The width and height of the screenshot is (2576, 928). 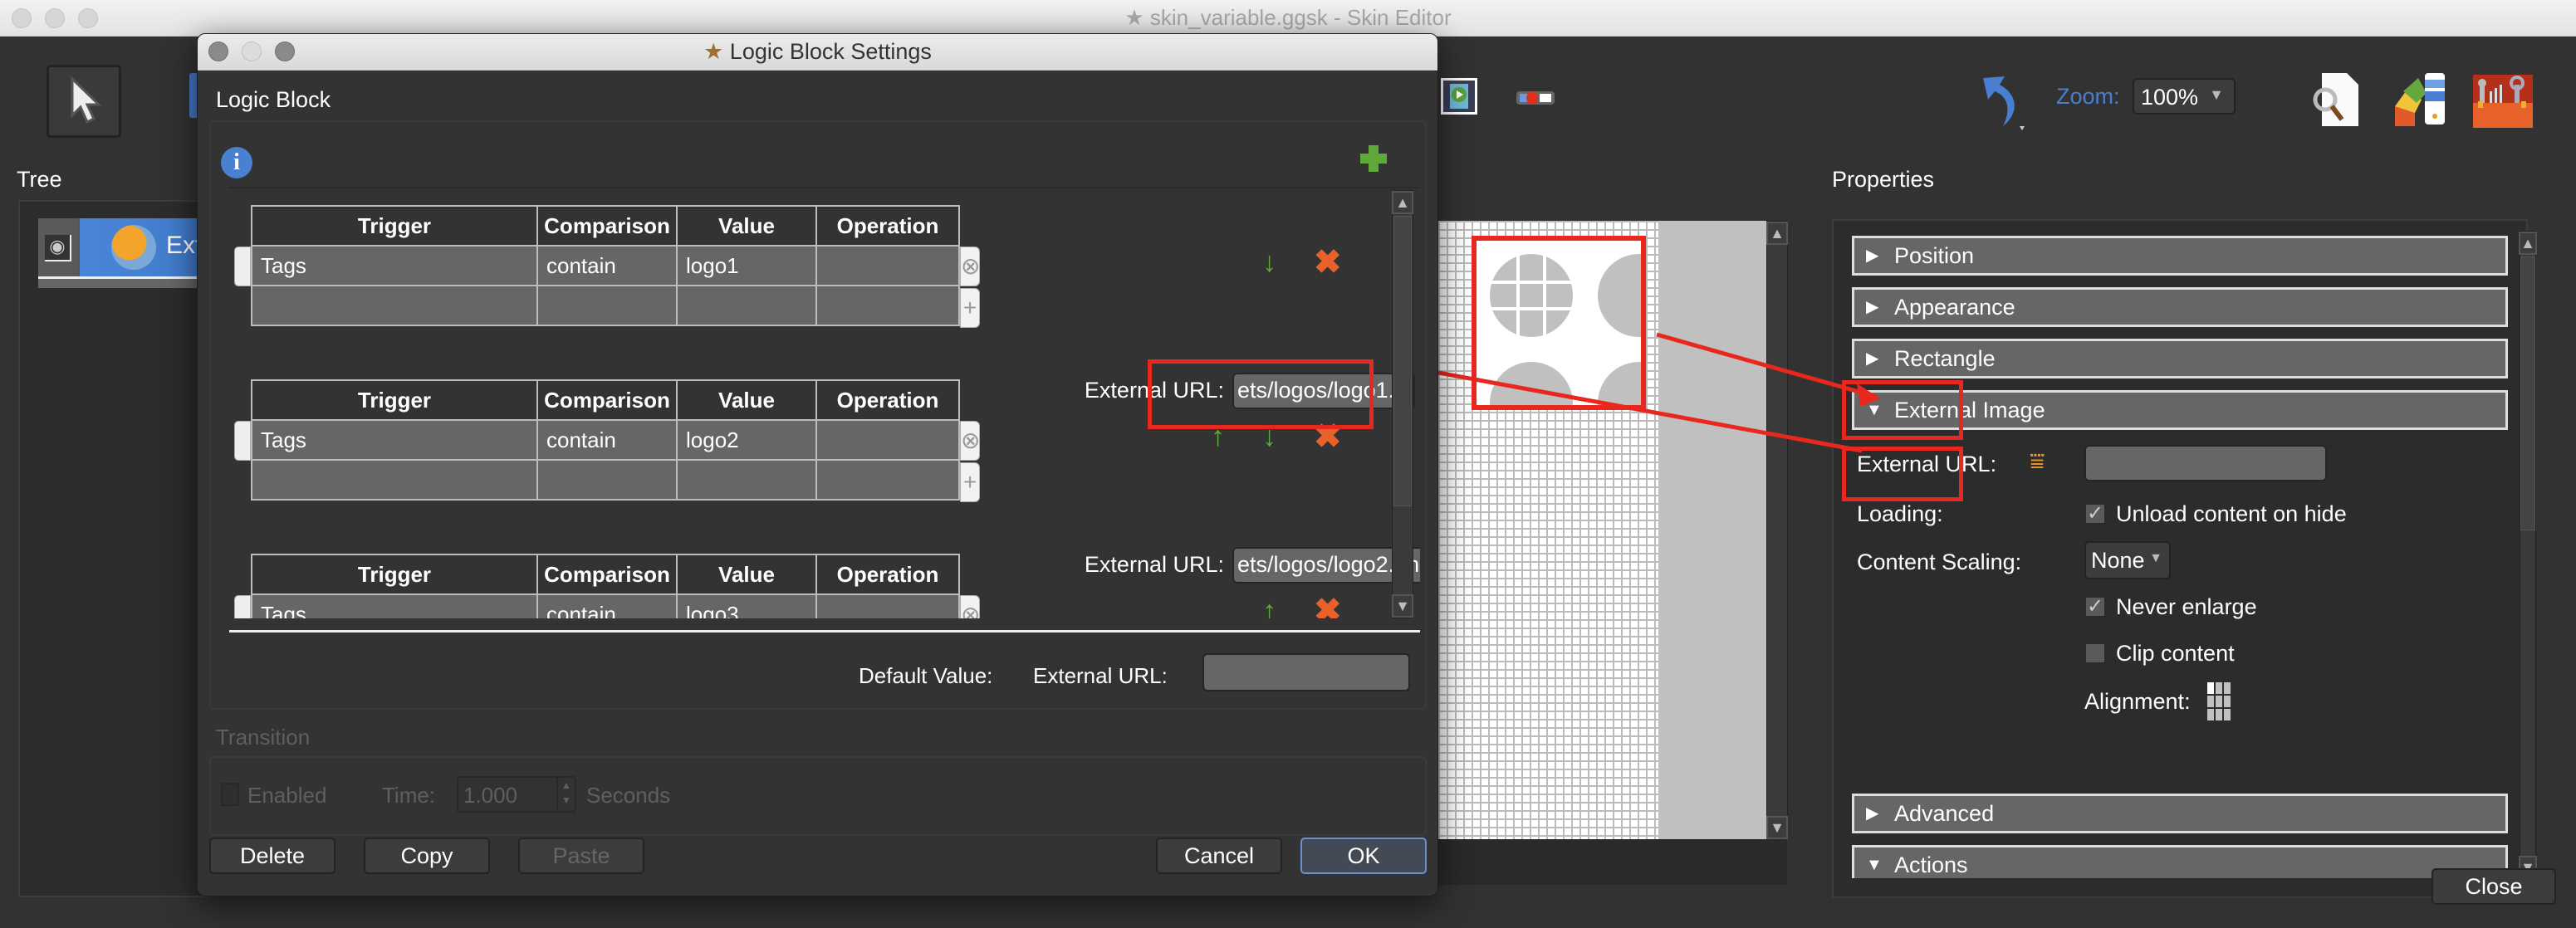 I want to click on paste-button: Paste, so click(x=581, y=856).